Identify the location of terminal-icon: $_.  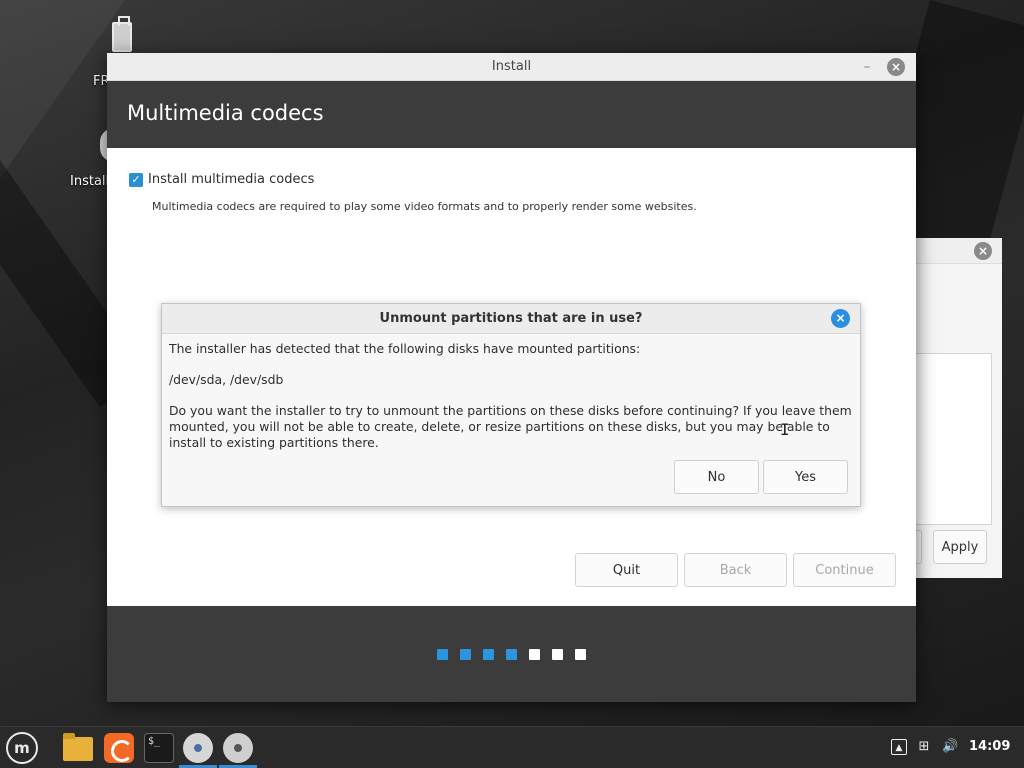
(159, 748).